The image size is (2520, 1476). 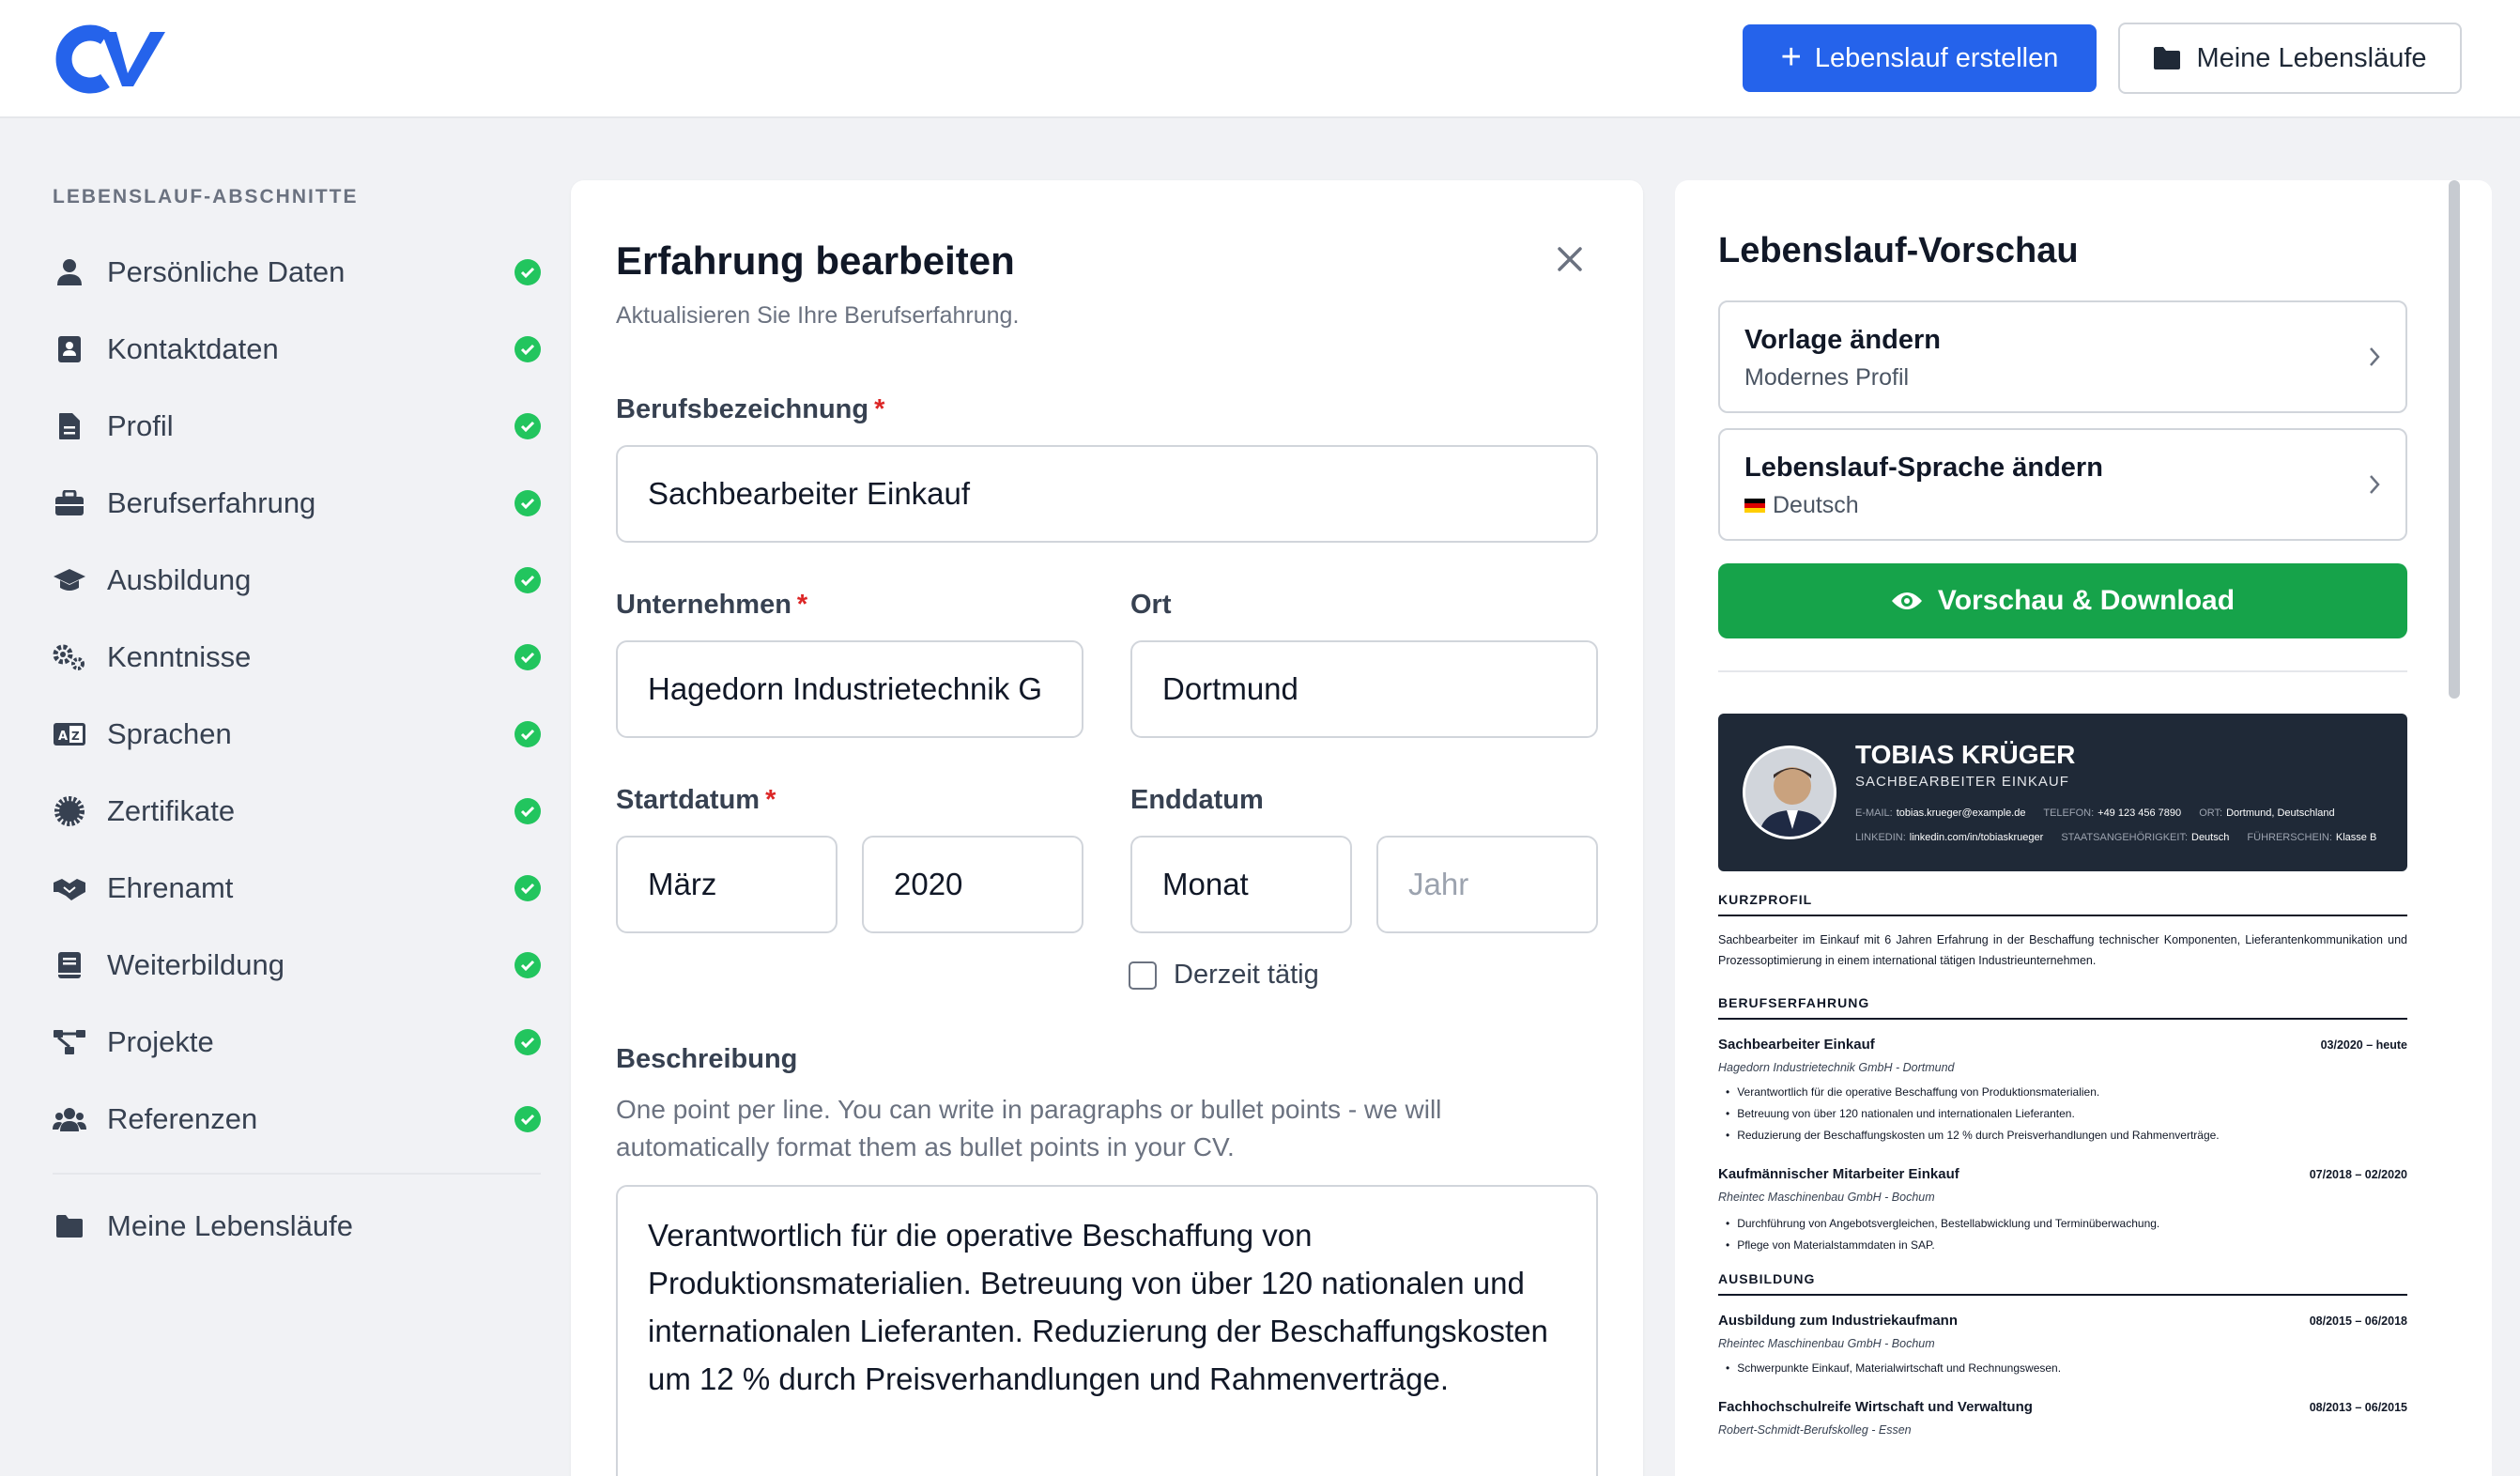 What do you see at coordinates (1197, 800) in the screenshot?
I see `end-date-label: Enddatum` at bounding box center [1197, 800].